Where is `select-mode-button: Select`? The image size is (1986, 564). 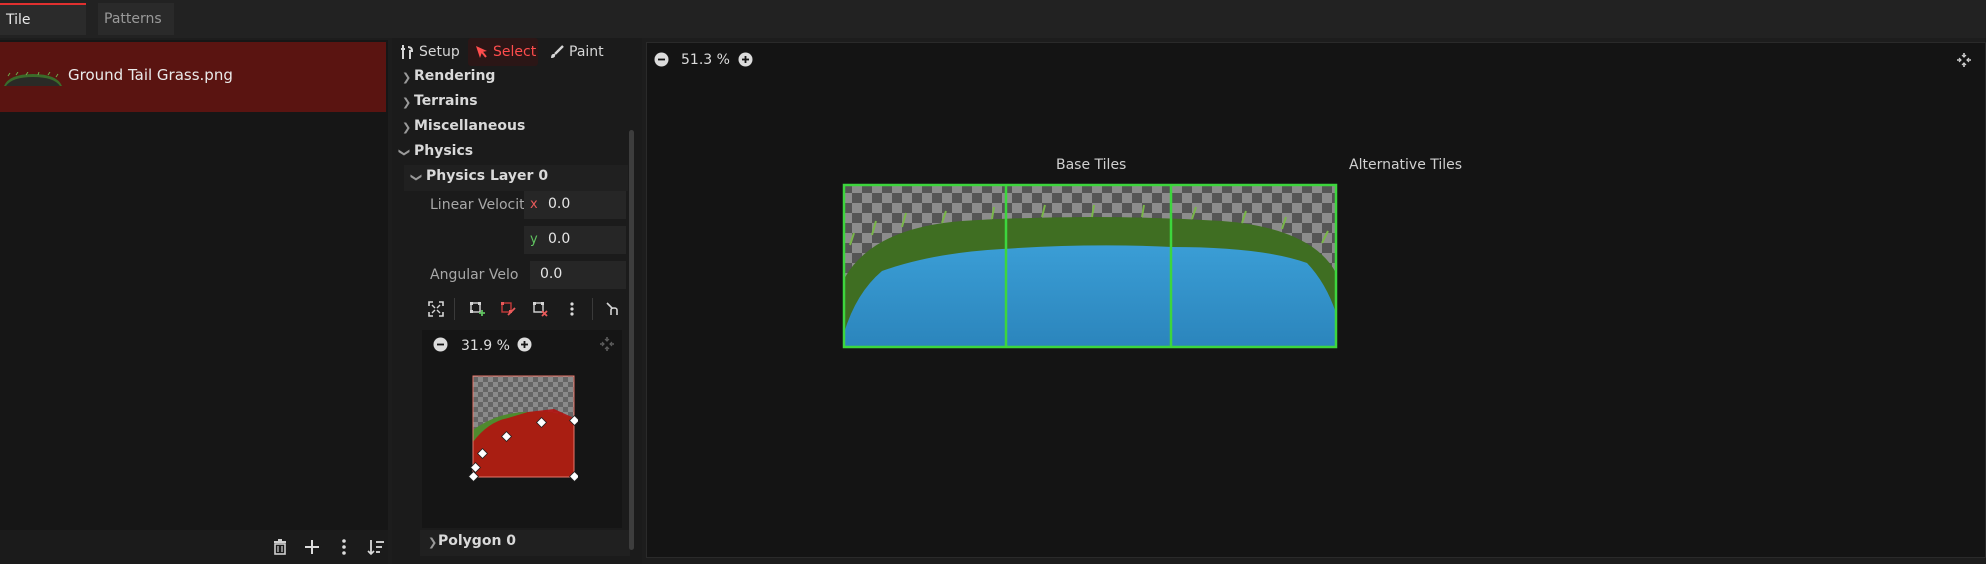
select-mode-button: Select is located at coordinates (503, 52).